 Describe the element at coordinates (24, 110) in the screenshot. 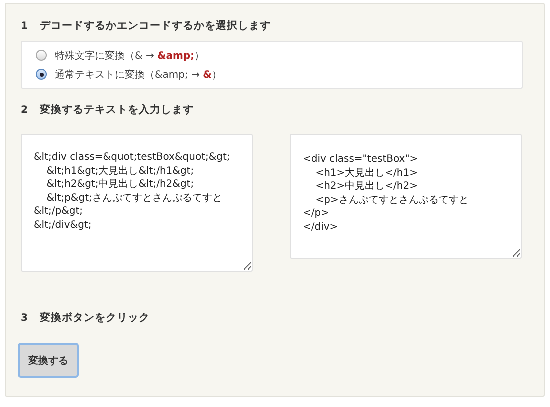

I see `step-number: 2` at that location.